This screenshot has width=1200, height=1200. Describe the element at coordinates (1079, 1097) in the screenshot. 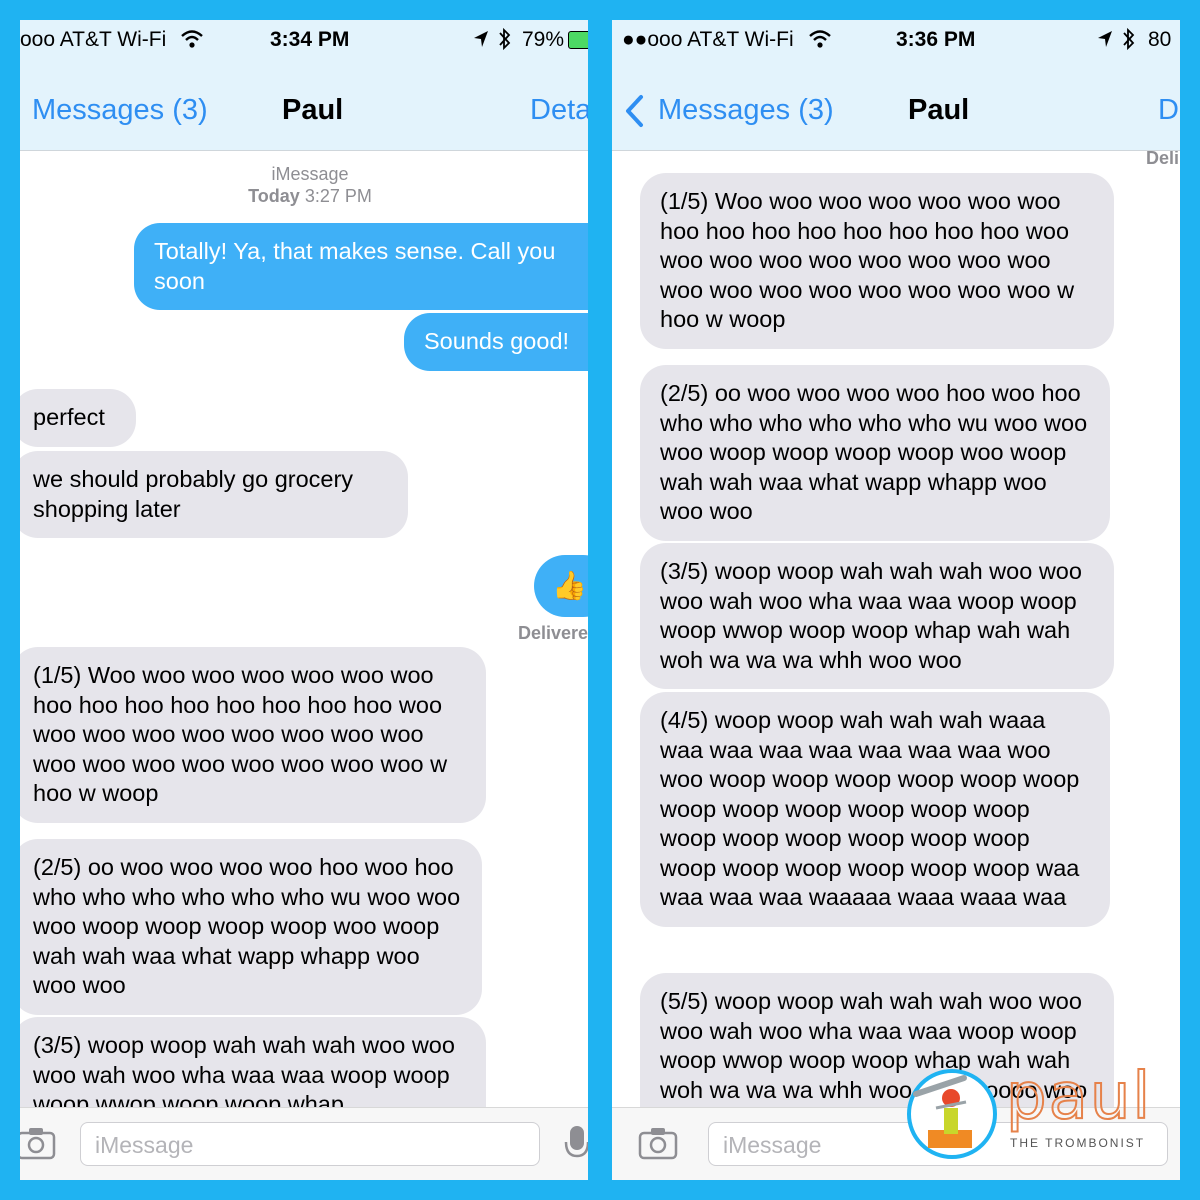

I see `logo-word: paul` at that location.